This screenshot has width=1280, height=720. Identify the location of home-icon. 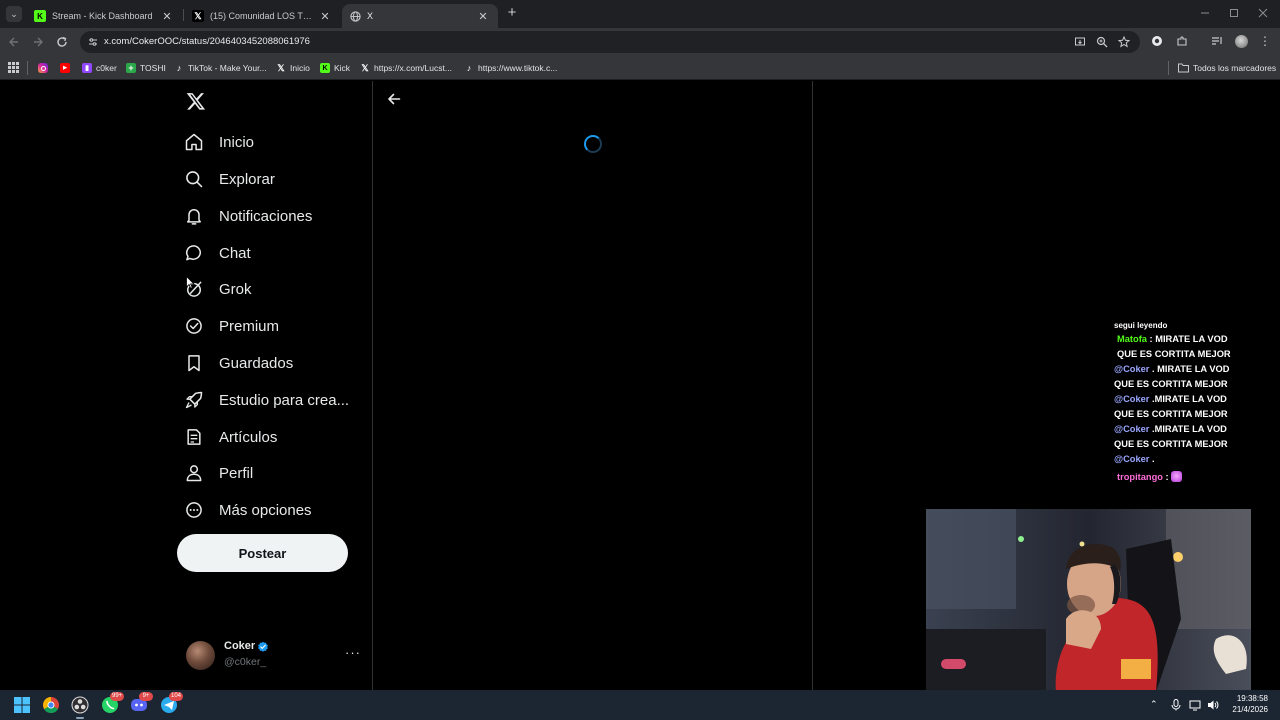
(194, 142).